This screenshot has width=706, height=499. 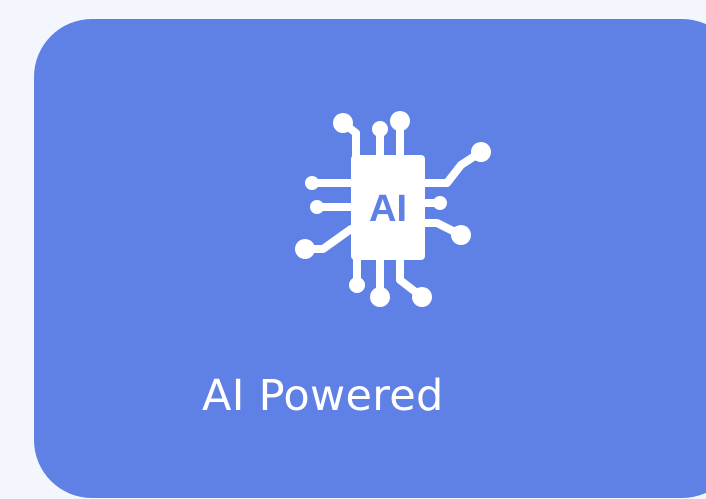 I want to click on ai-chip-icon-svg: AI, so click(x=393, y=209).